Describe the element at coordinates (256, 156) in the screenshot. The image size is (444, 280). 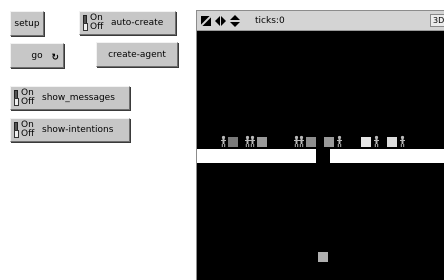
I see `road-left` at that location.